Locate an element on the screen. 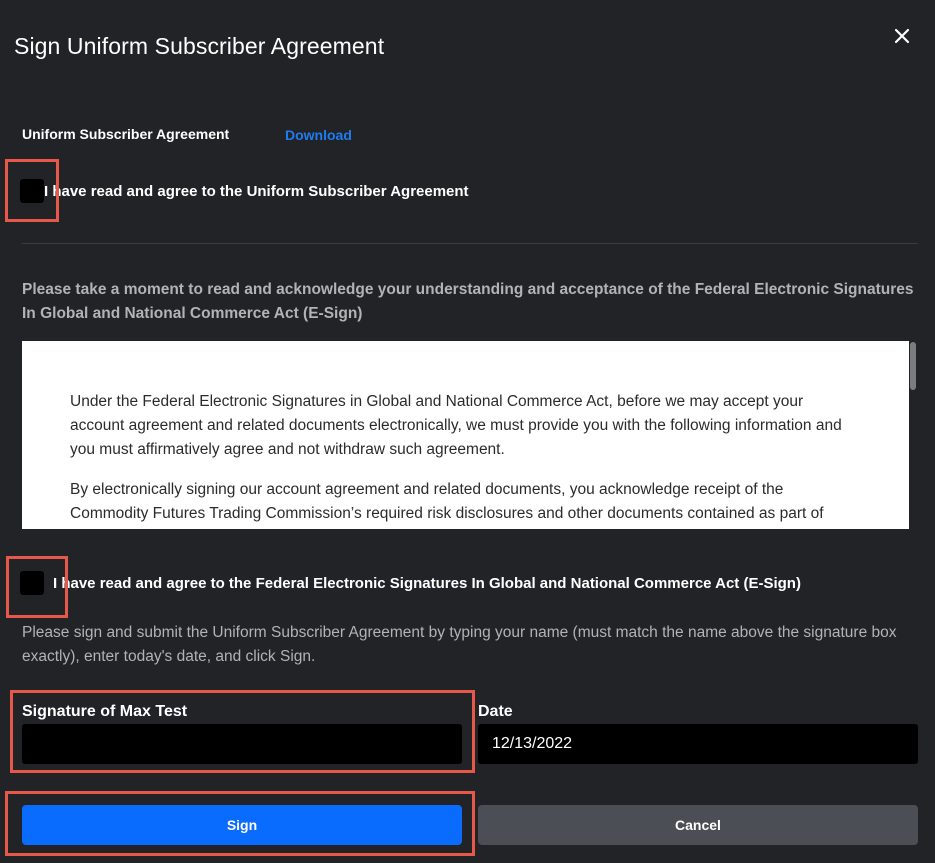 The height and width of the screenshot is (863, 935). esign-checkbox is located at coordinates (32, 583).